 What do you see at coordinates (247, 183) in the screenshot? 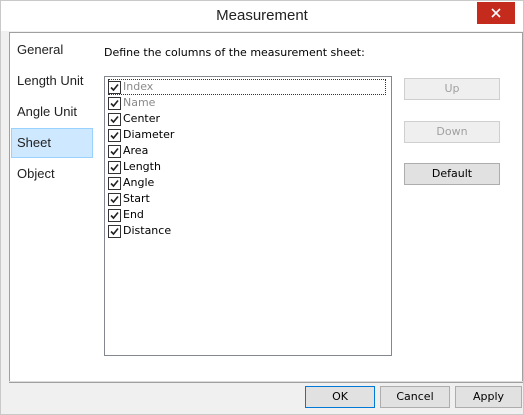
I see `column-row-angle: Angle` at bounding box center [247, 183].